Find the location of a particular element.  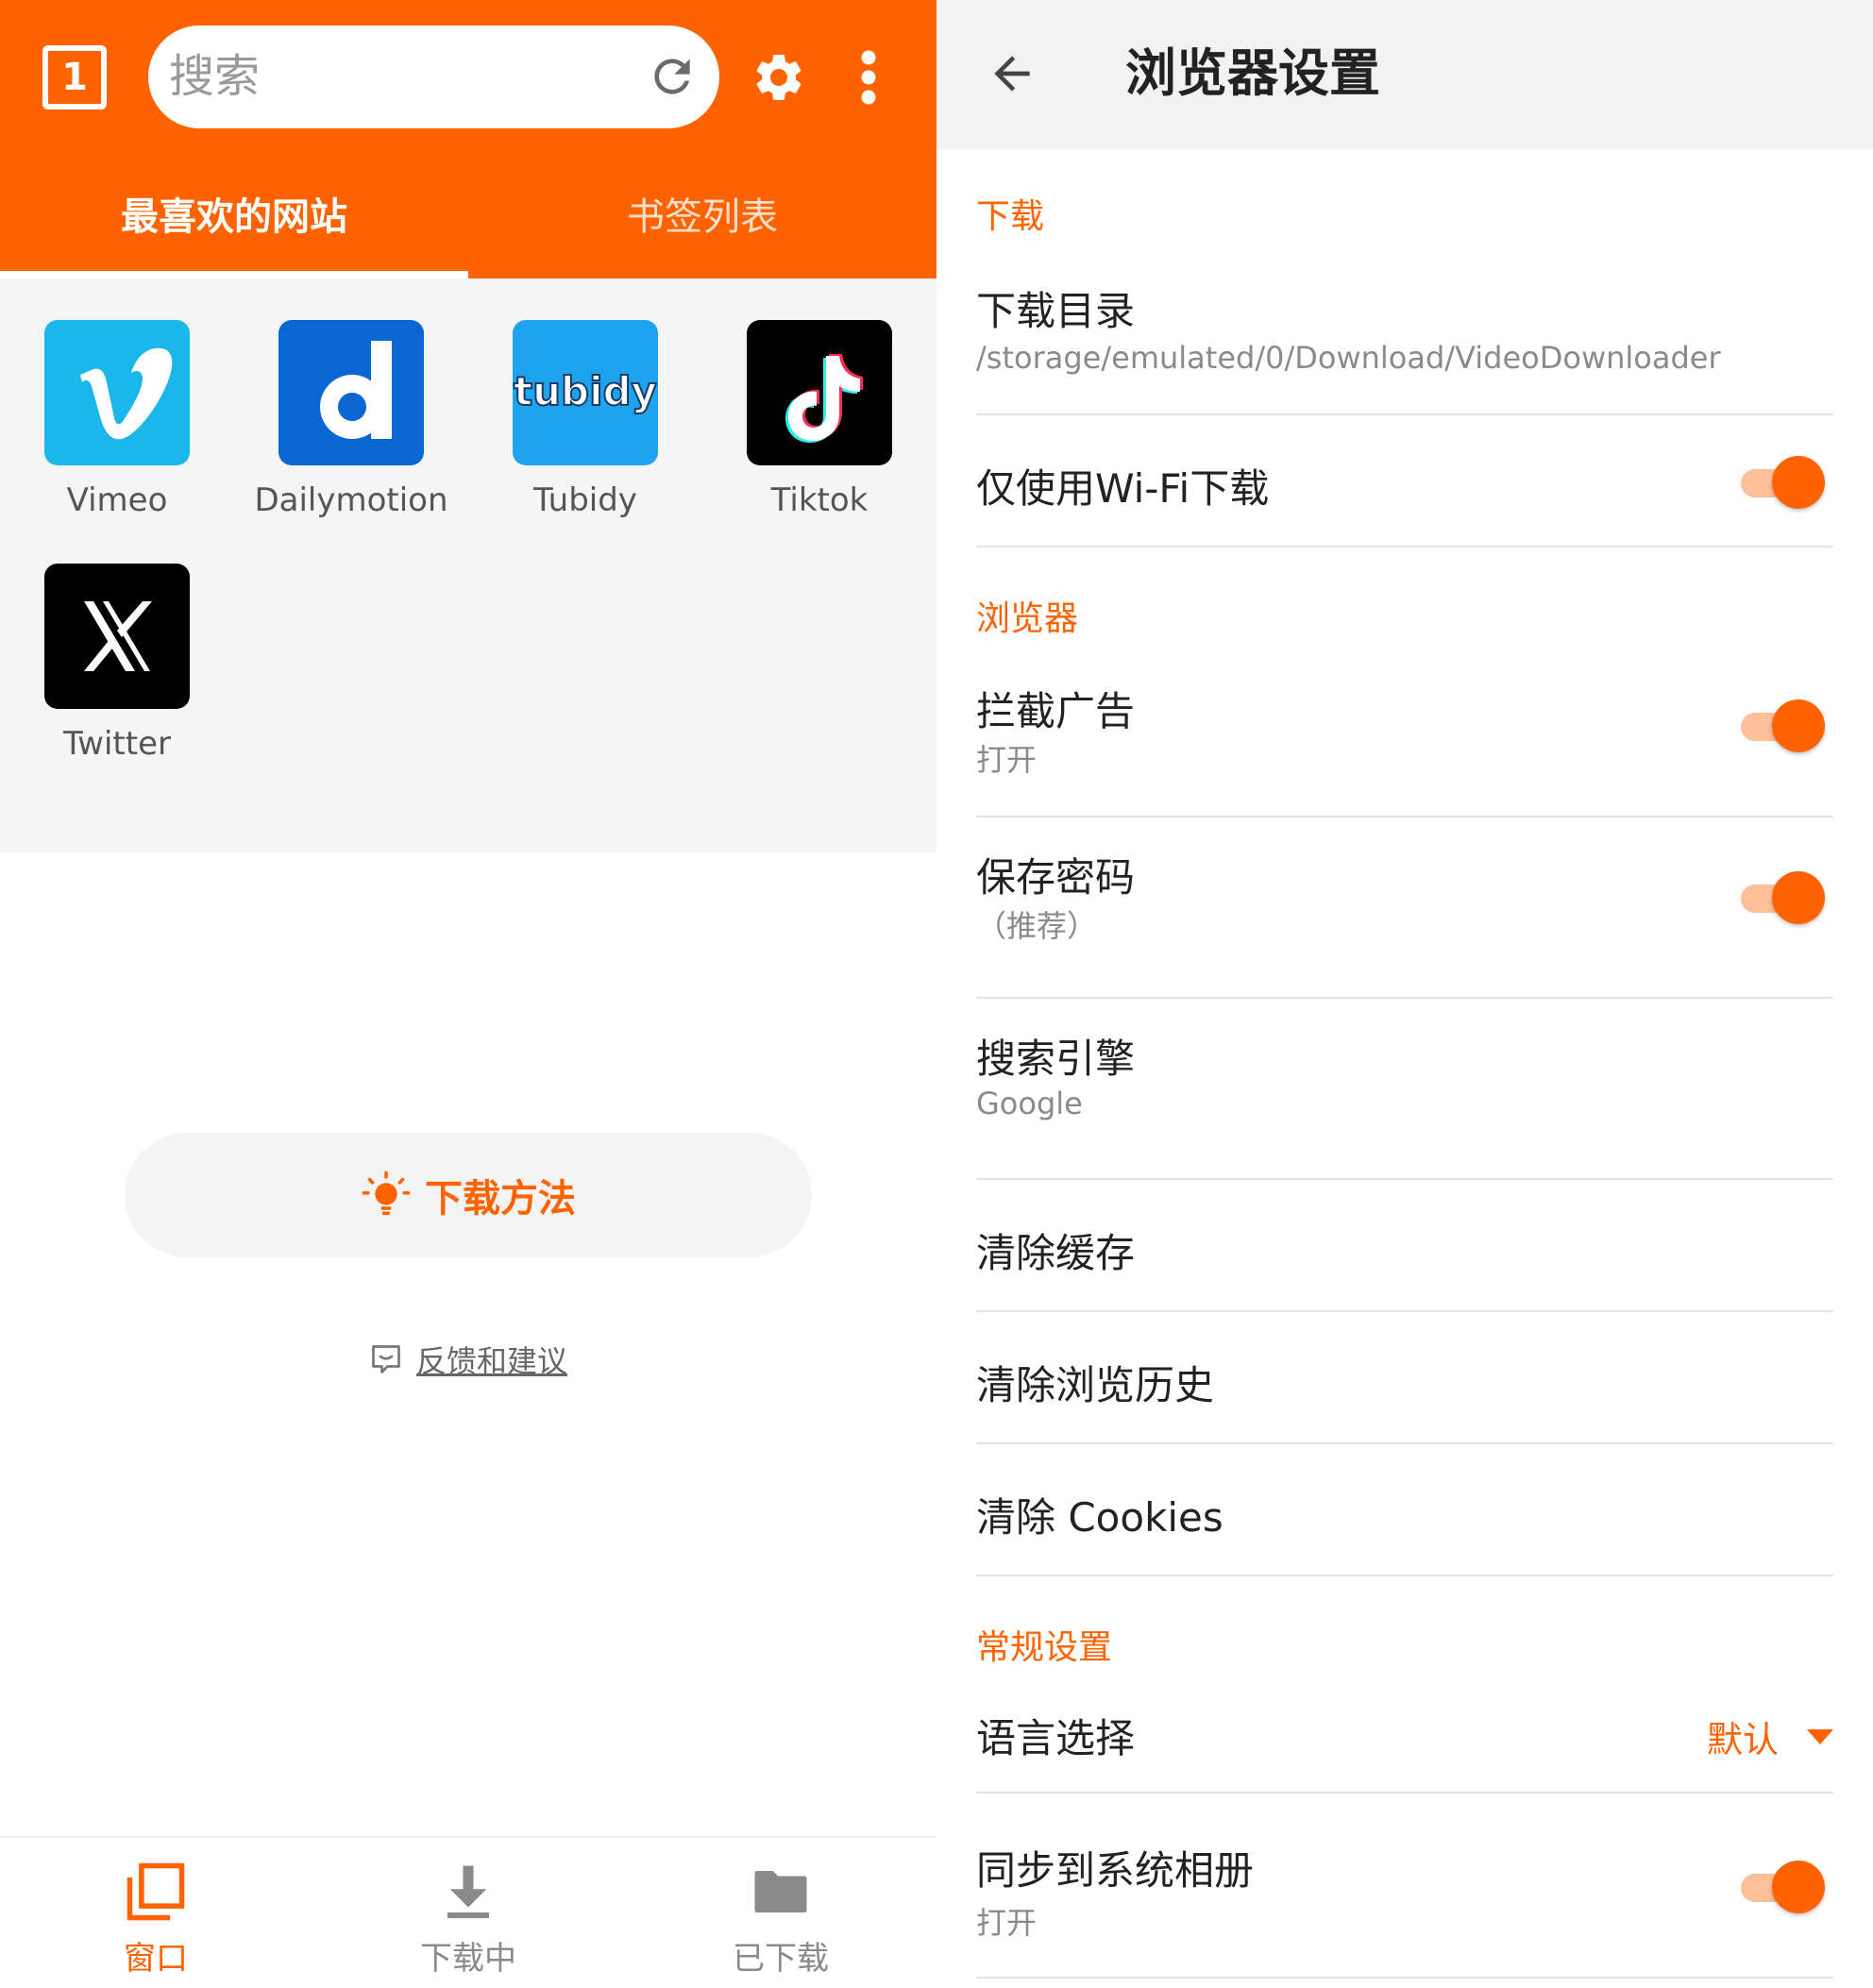

setting-wifi-only: 仅使用Wi-Fi下载 is located at coordinates (1404, 481).